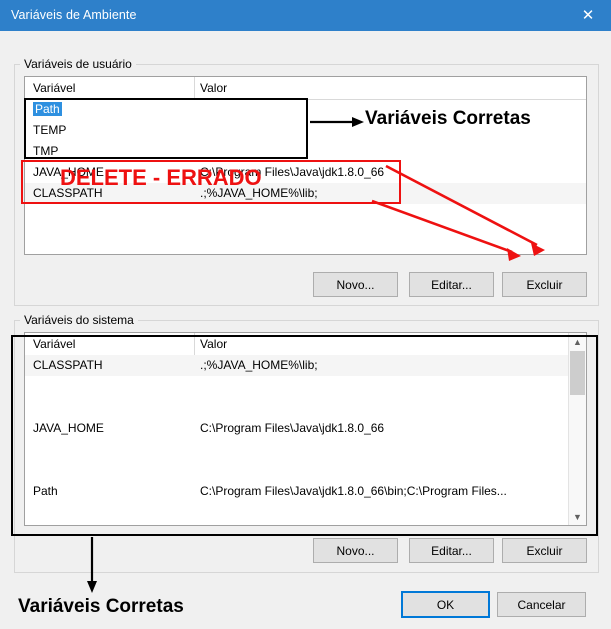  Describe the element at coordinates (544, 550) in the screenshot. I see `system-delete-button: Excluir` at that location.